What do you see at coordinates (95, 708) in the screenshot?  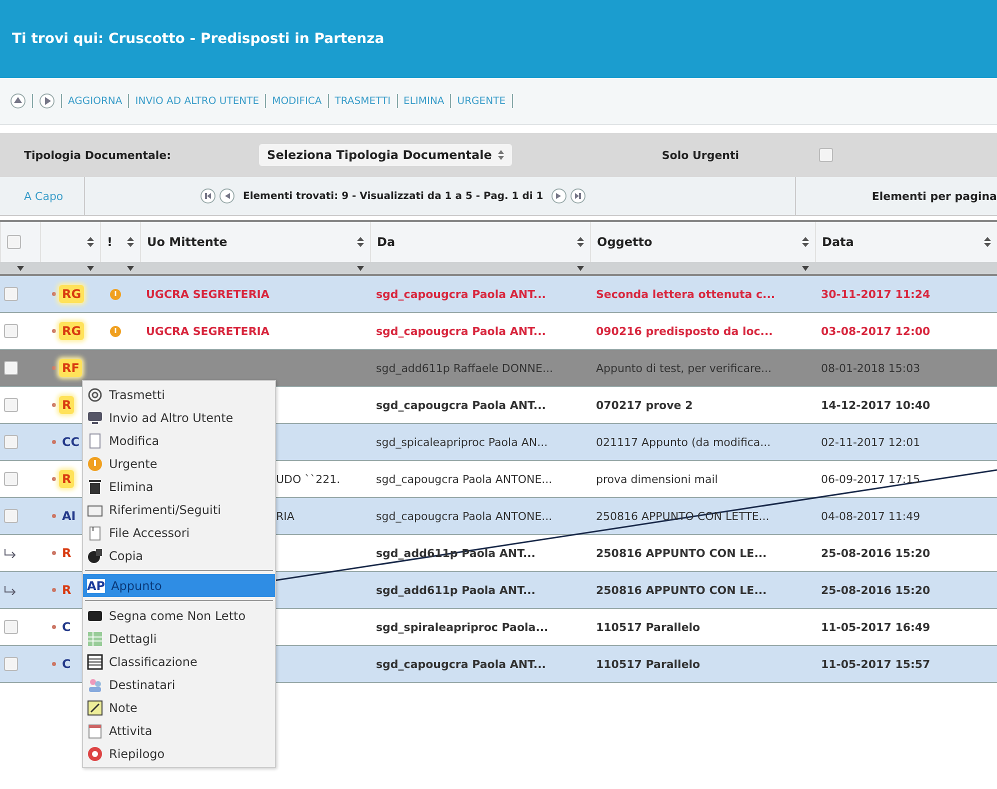 I see `note-icon` at bounding box center [95, 708].